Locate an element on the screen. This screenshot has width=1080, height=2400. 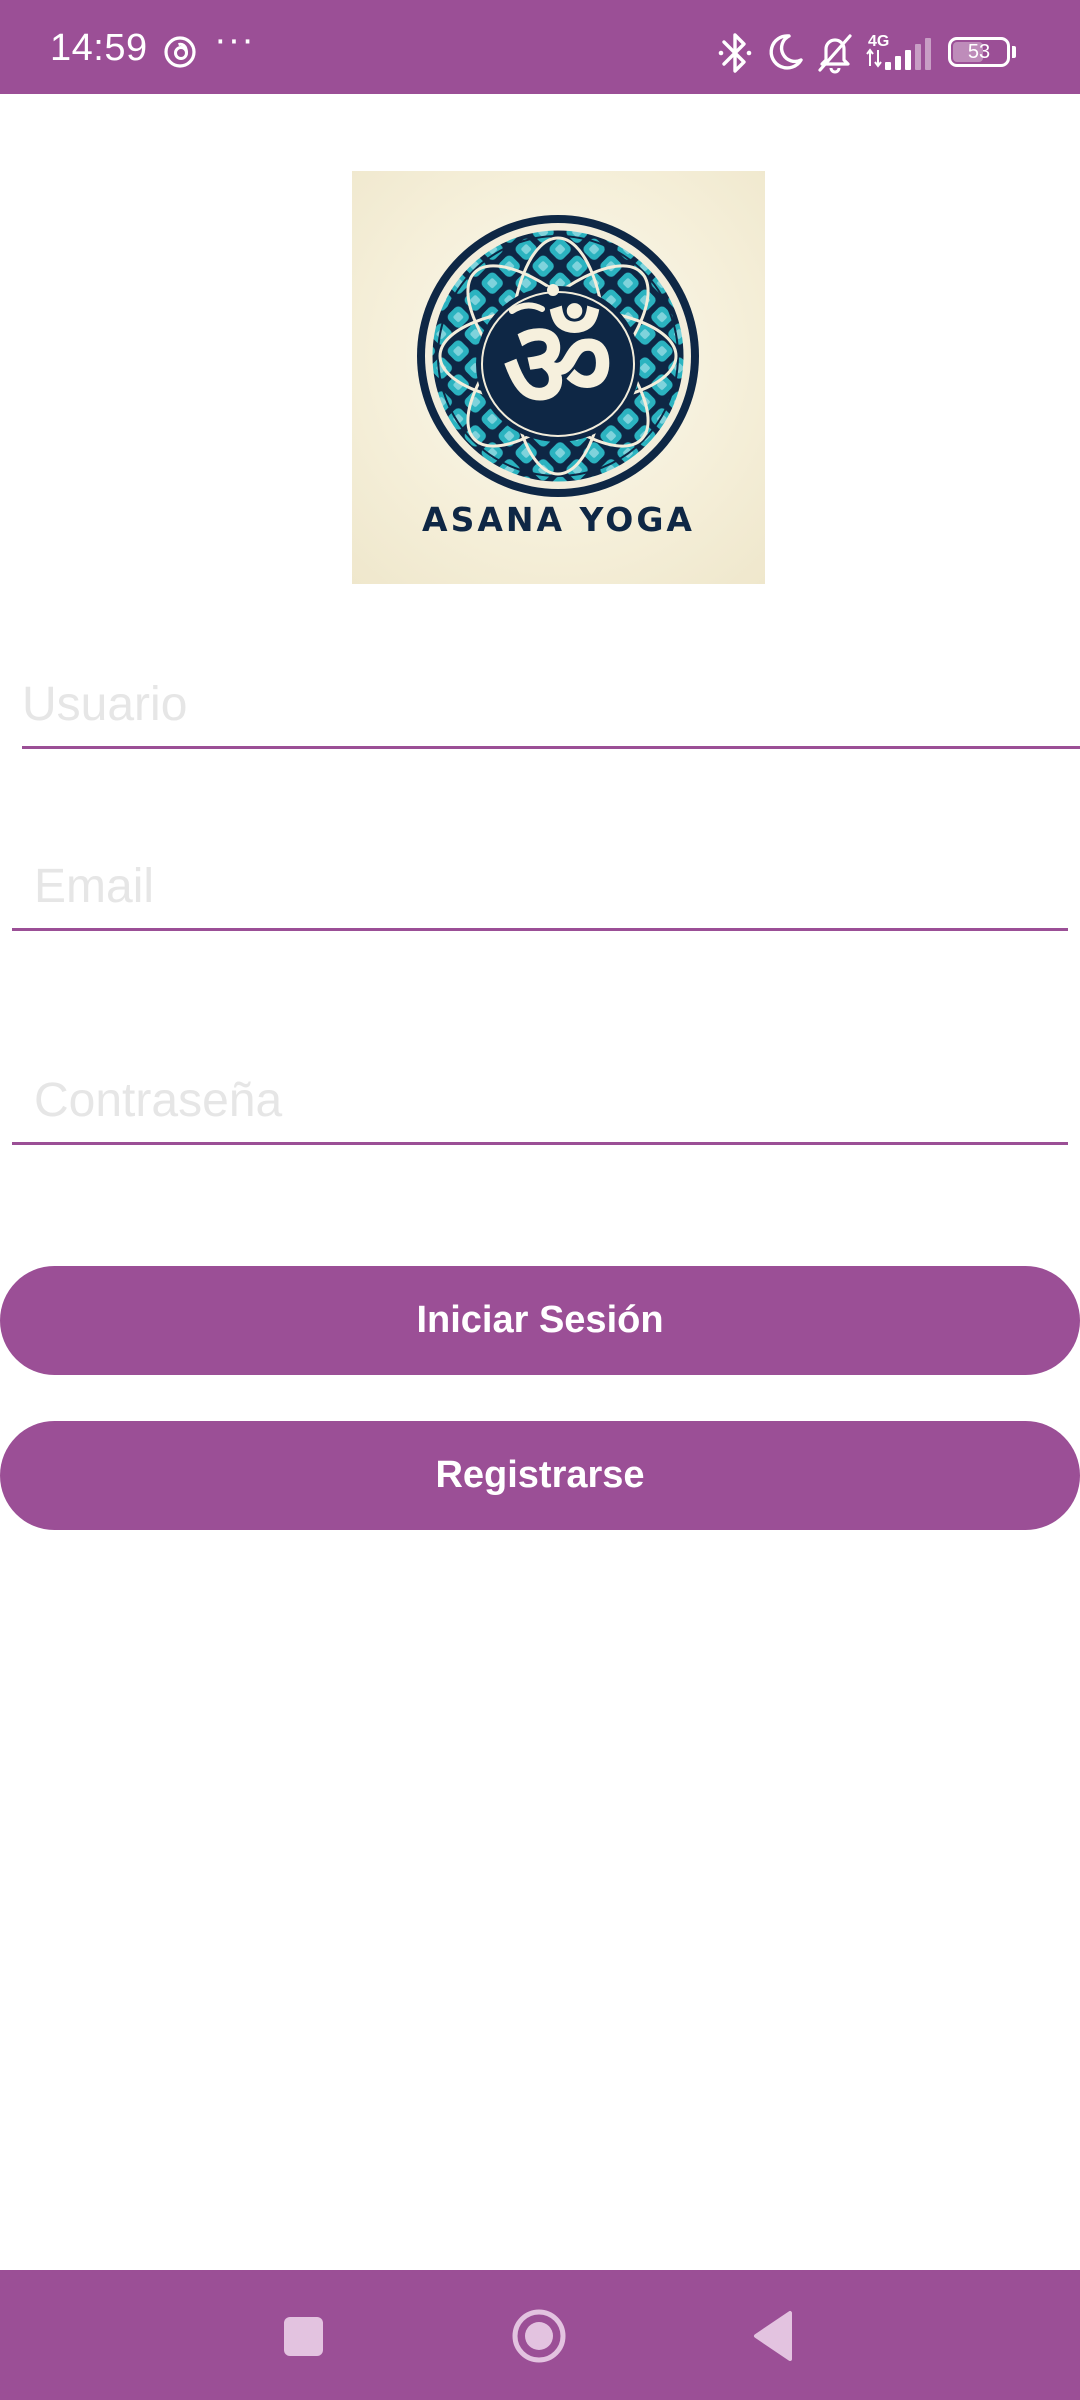
svg-text: ॐ is located at coordinates (557, 364).